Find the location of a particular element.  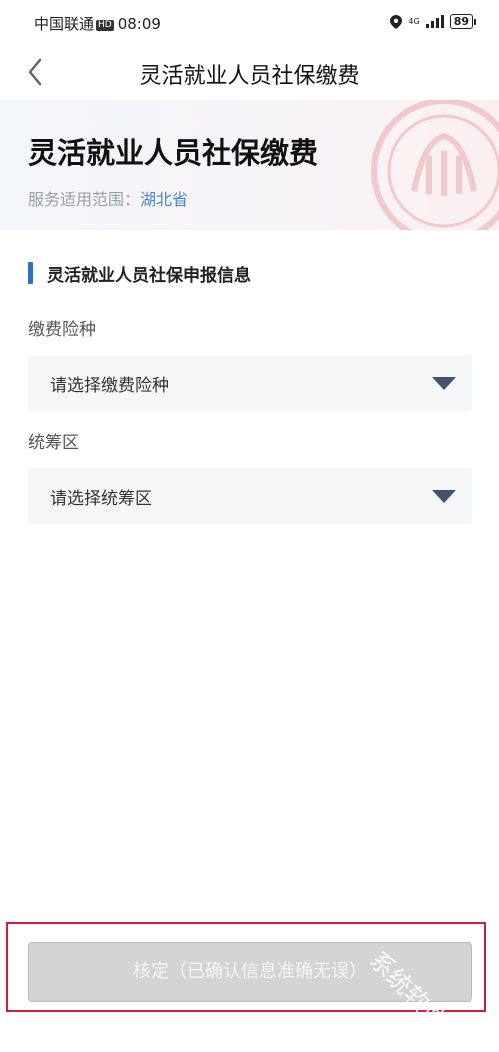

insurance-type-select: 请选择缴费险种 is located at coordinates (250, 383).